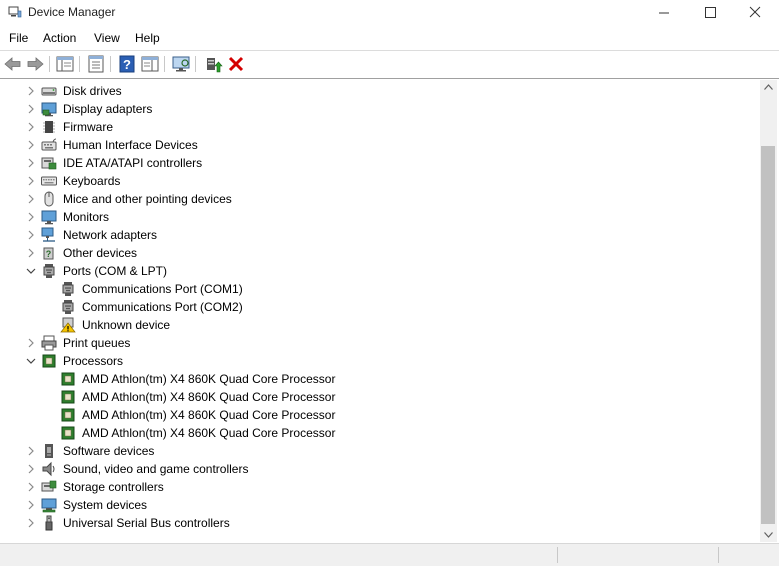  Describe the element at coordinates (350, 469) in the screenshot. I see `tree-category: Sound, video and game controllers` at that location.